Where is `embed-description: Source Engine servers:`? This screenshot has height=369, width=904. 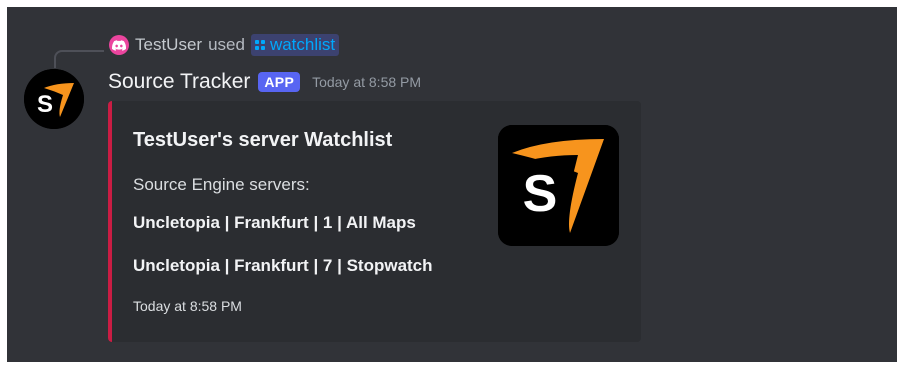
embed-description: Source Engine servers: is located at coordinates (221, 184).